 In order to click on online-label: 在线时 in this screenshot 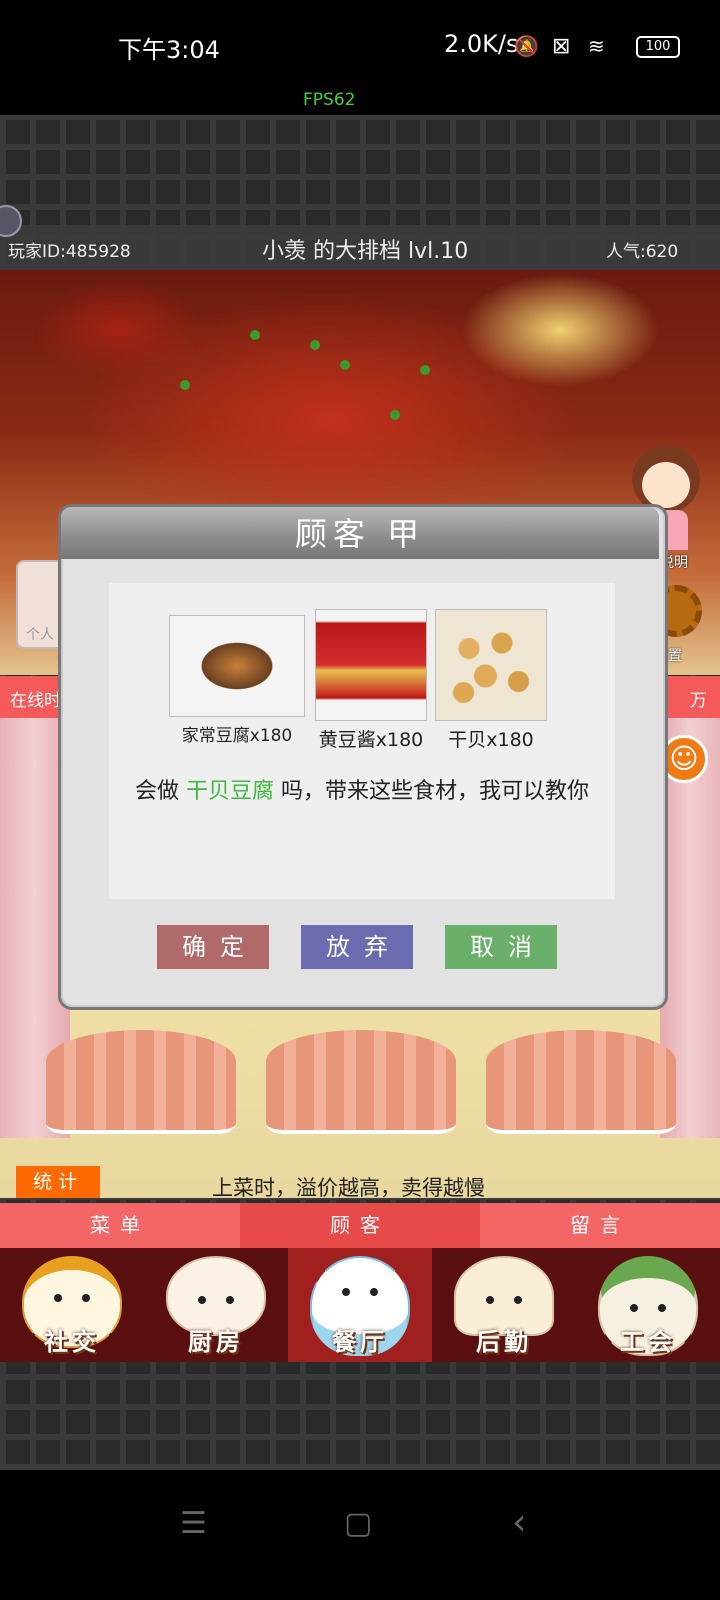, I will do `click(35, 701)`.